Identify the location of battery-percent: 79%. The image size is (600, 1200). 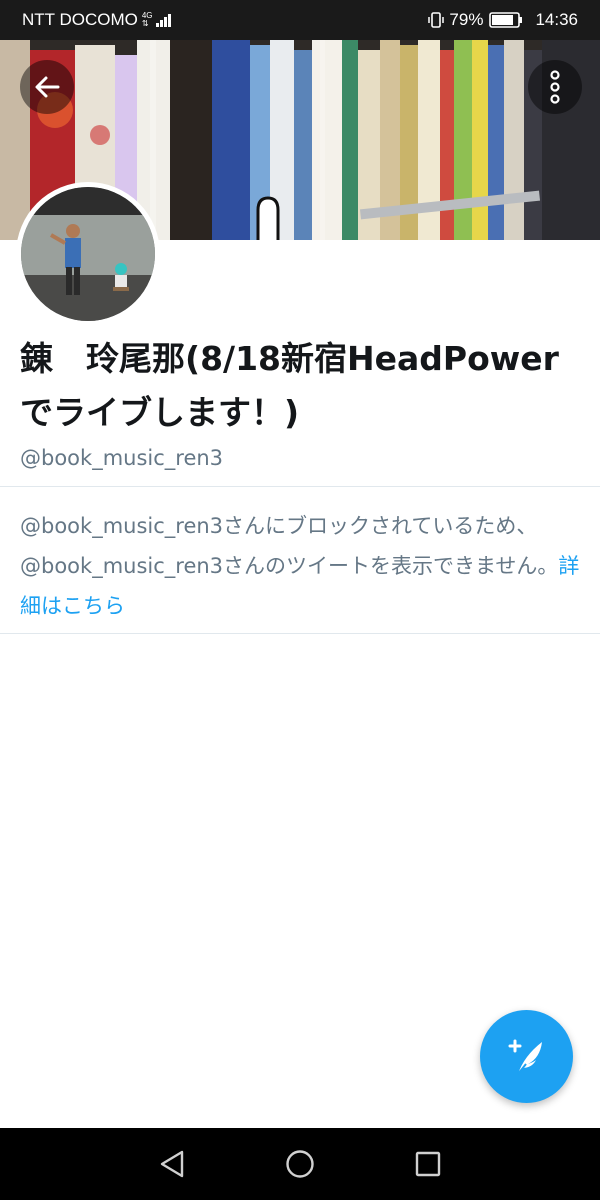
(466, 19).